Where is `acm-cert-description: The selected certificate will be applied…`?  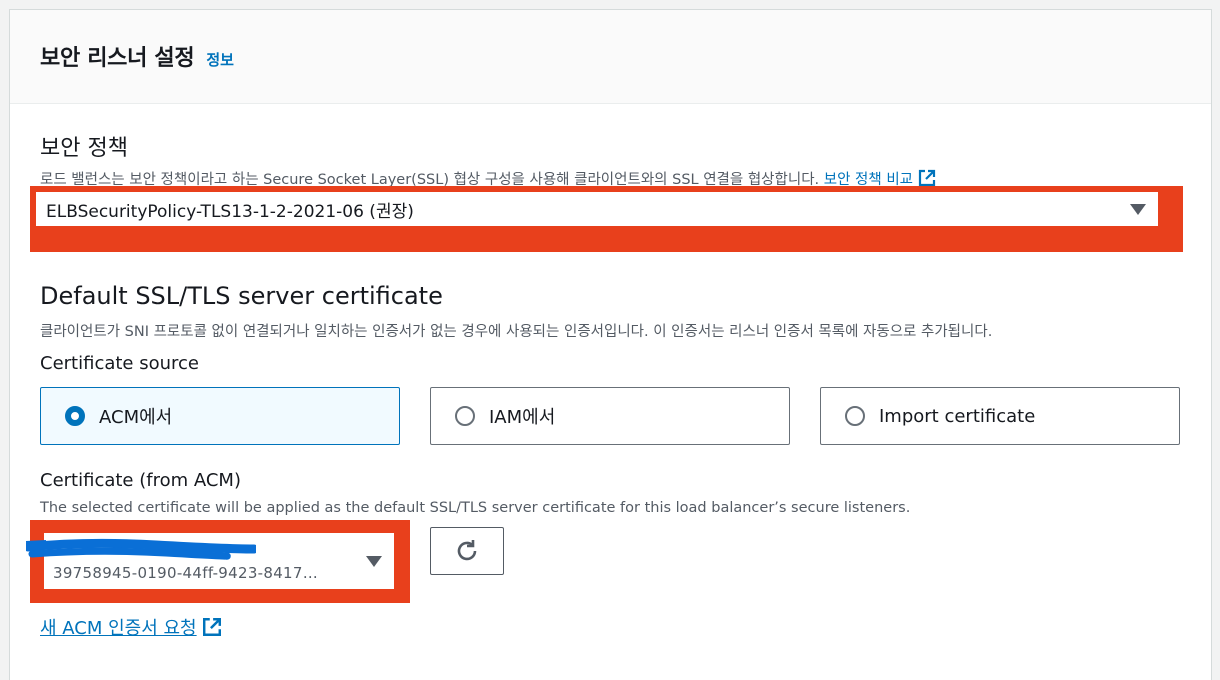
acm-cert-description: The selected certificate will be applied… is located at coordinates (475, 508).